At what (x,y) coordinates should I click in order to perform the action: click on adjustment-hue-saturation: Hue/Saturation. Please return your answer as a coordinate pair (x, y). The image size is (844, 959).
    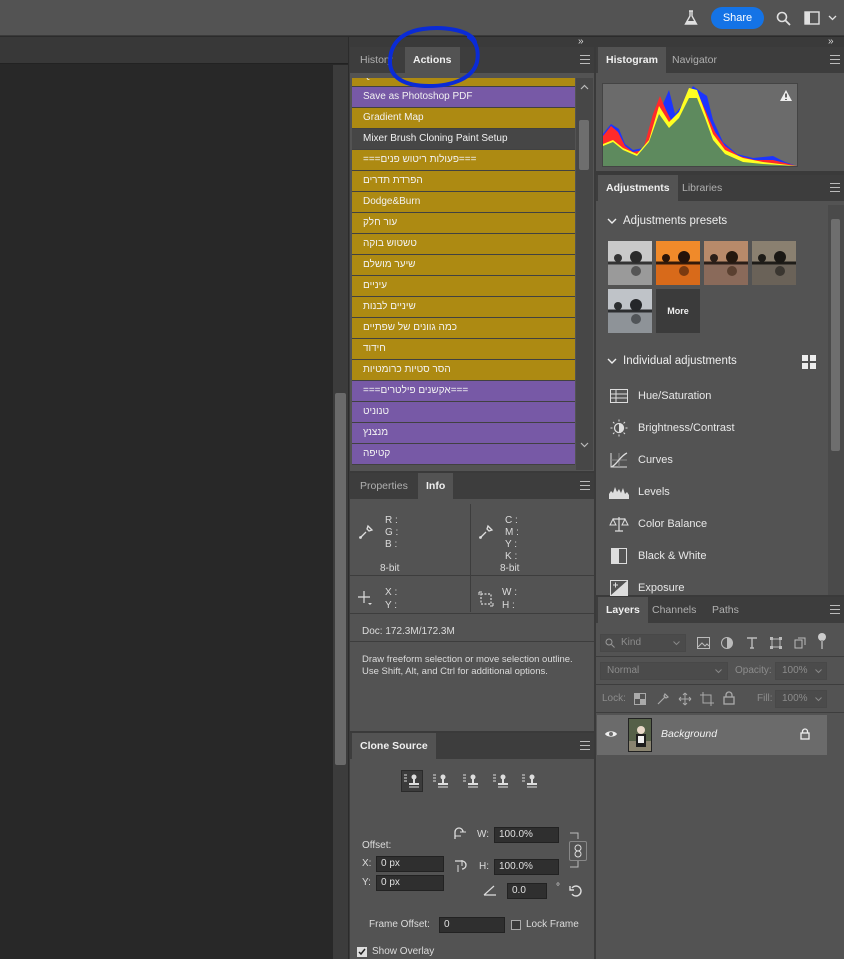
    Looking at the image, I should click on (659, 396).